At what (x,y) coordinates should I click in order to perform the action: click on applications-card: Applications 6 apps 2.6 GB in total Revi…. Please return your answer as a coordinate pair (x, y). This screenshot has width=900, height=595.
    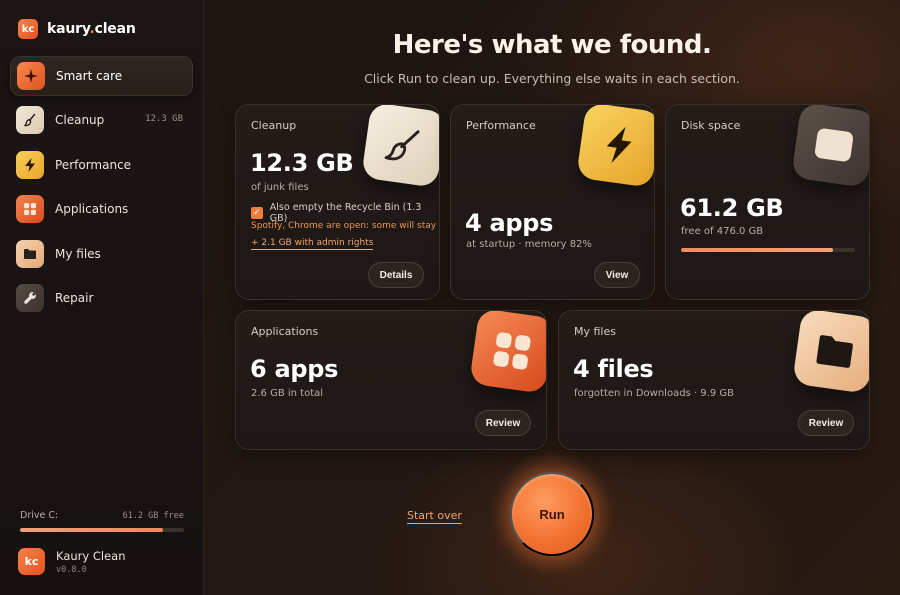
    Looking at the image, I should click on (391, 380).